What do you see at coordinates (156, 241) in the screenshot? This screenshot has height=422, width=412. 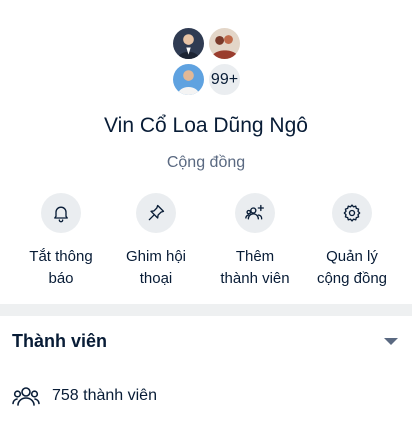 I see `pin-conversation-button: Ghim hội thoại` at bounding box center [156, 241].